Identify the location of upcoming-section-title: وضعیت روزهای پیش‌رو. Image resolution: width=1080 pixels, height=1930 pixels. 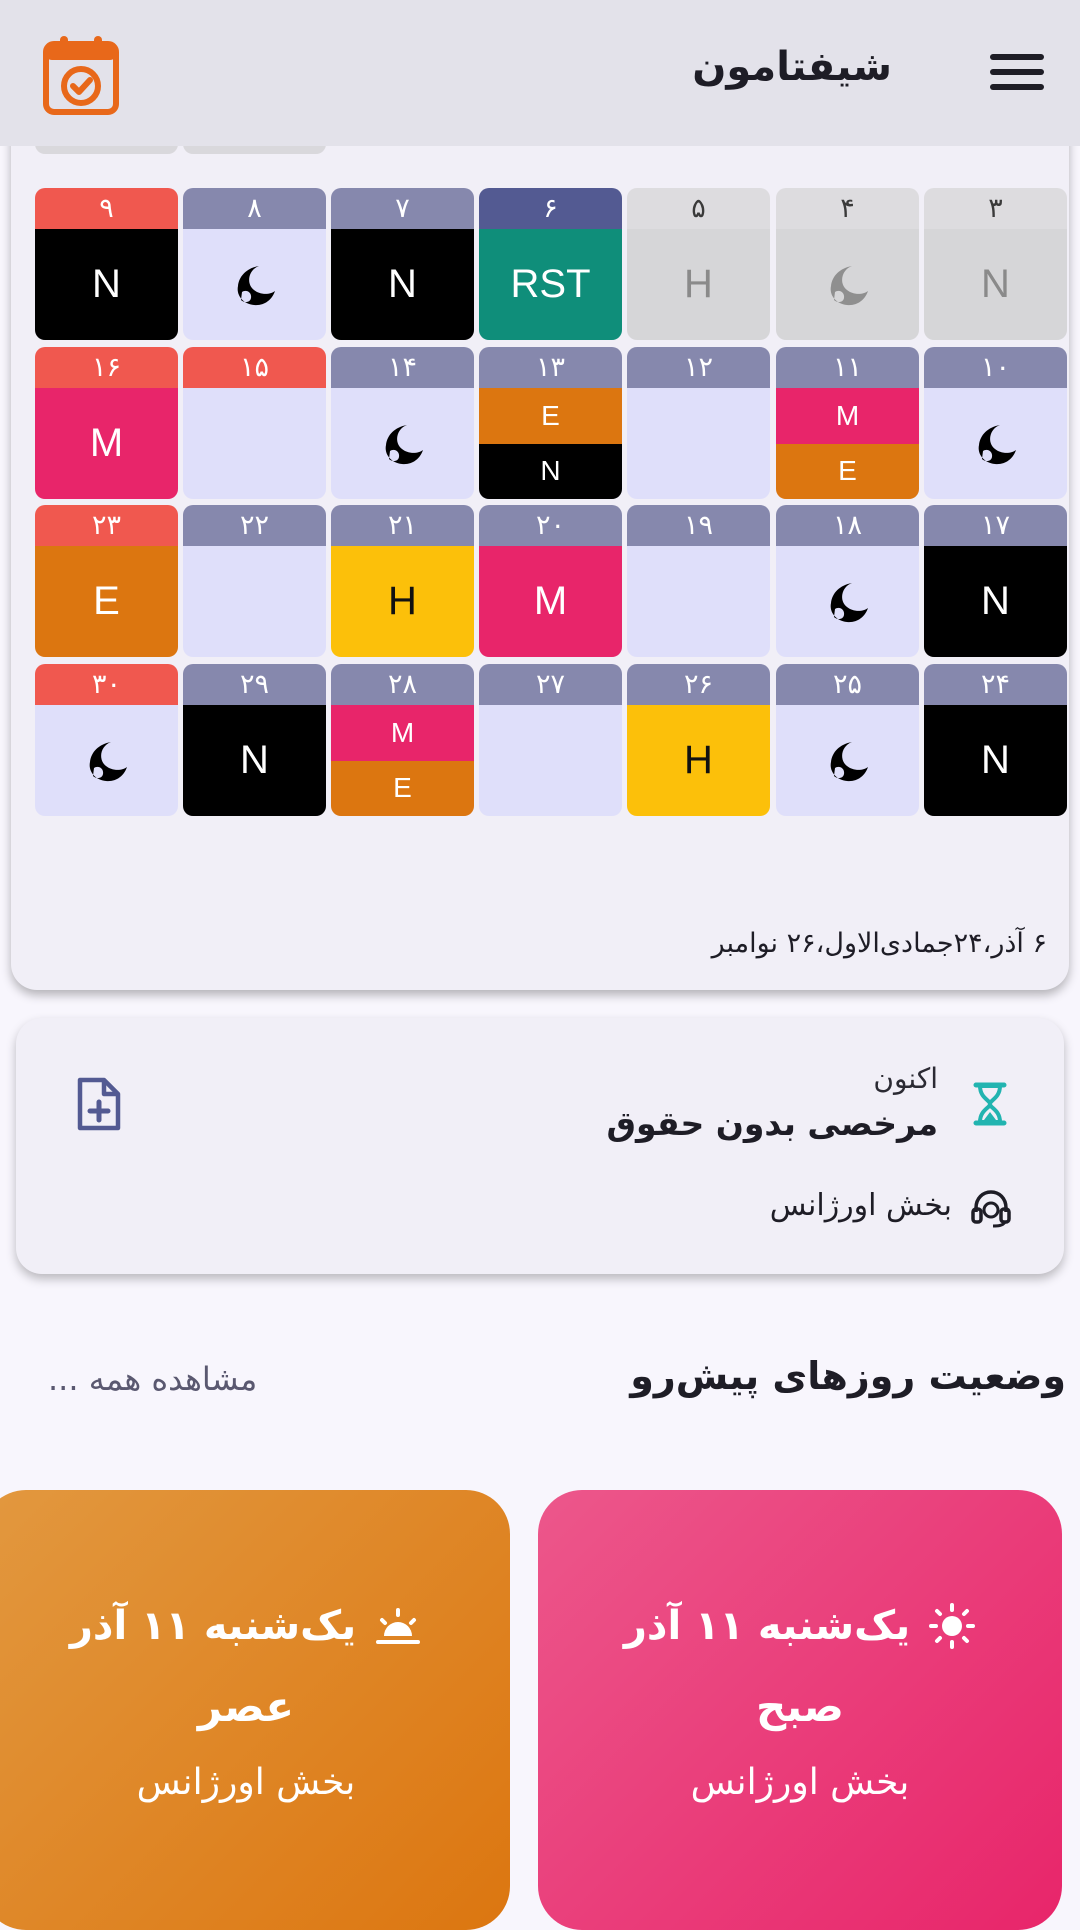
(848, 1376).